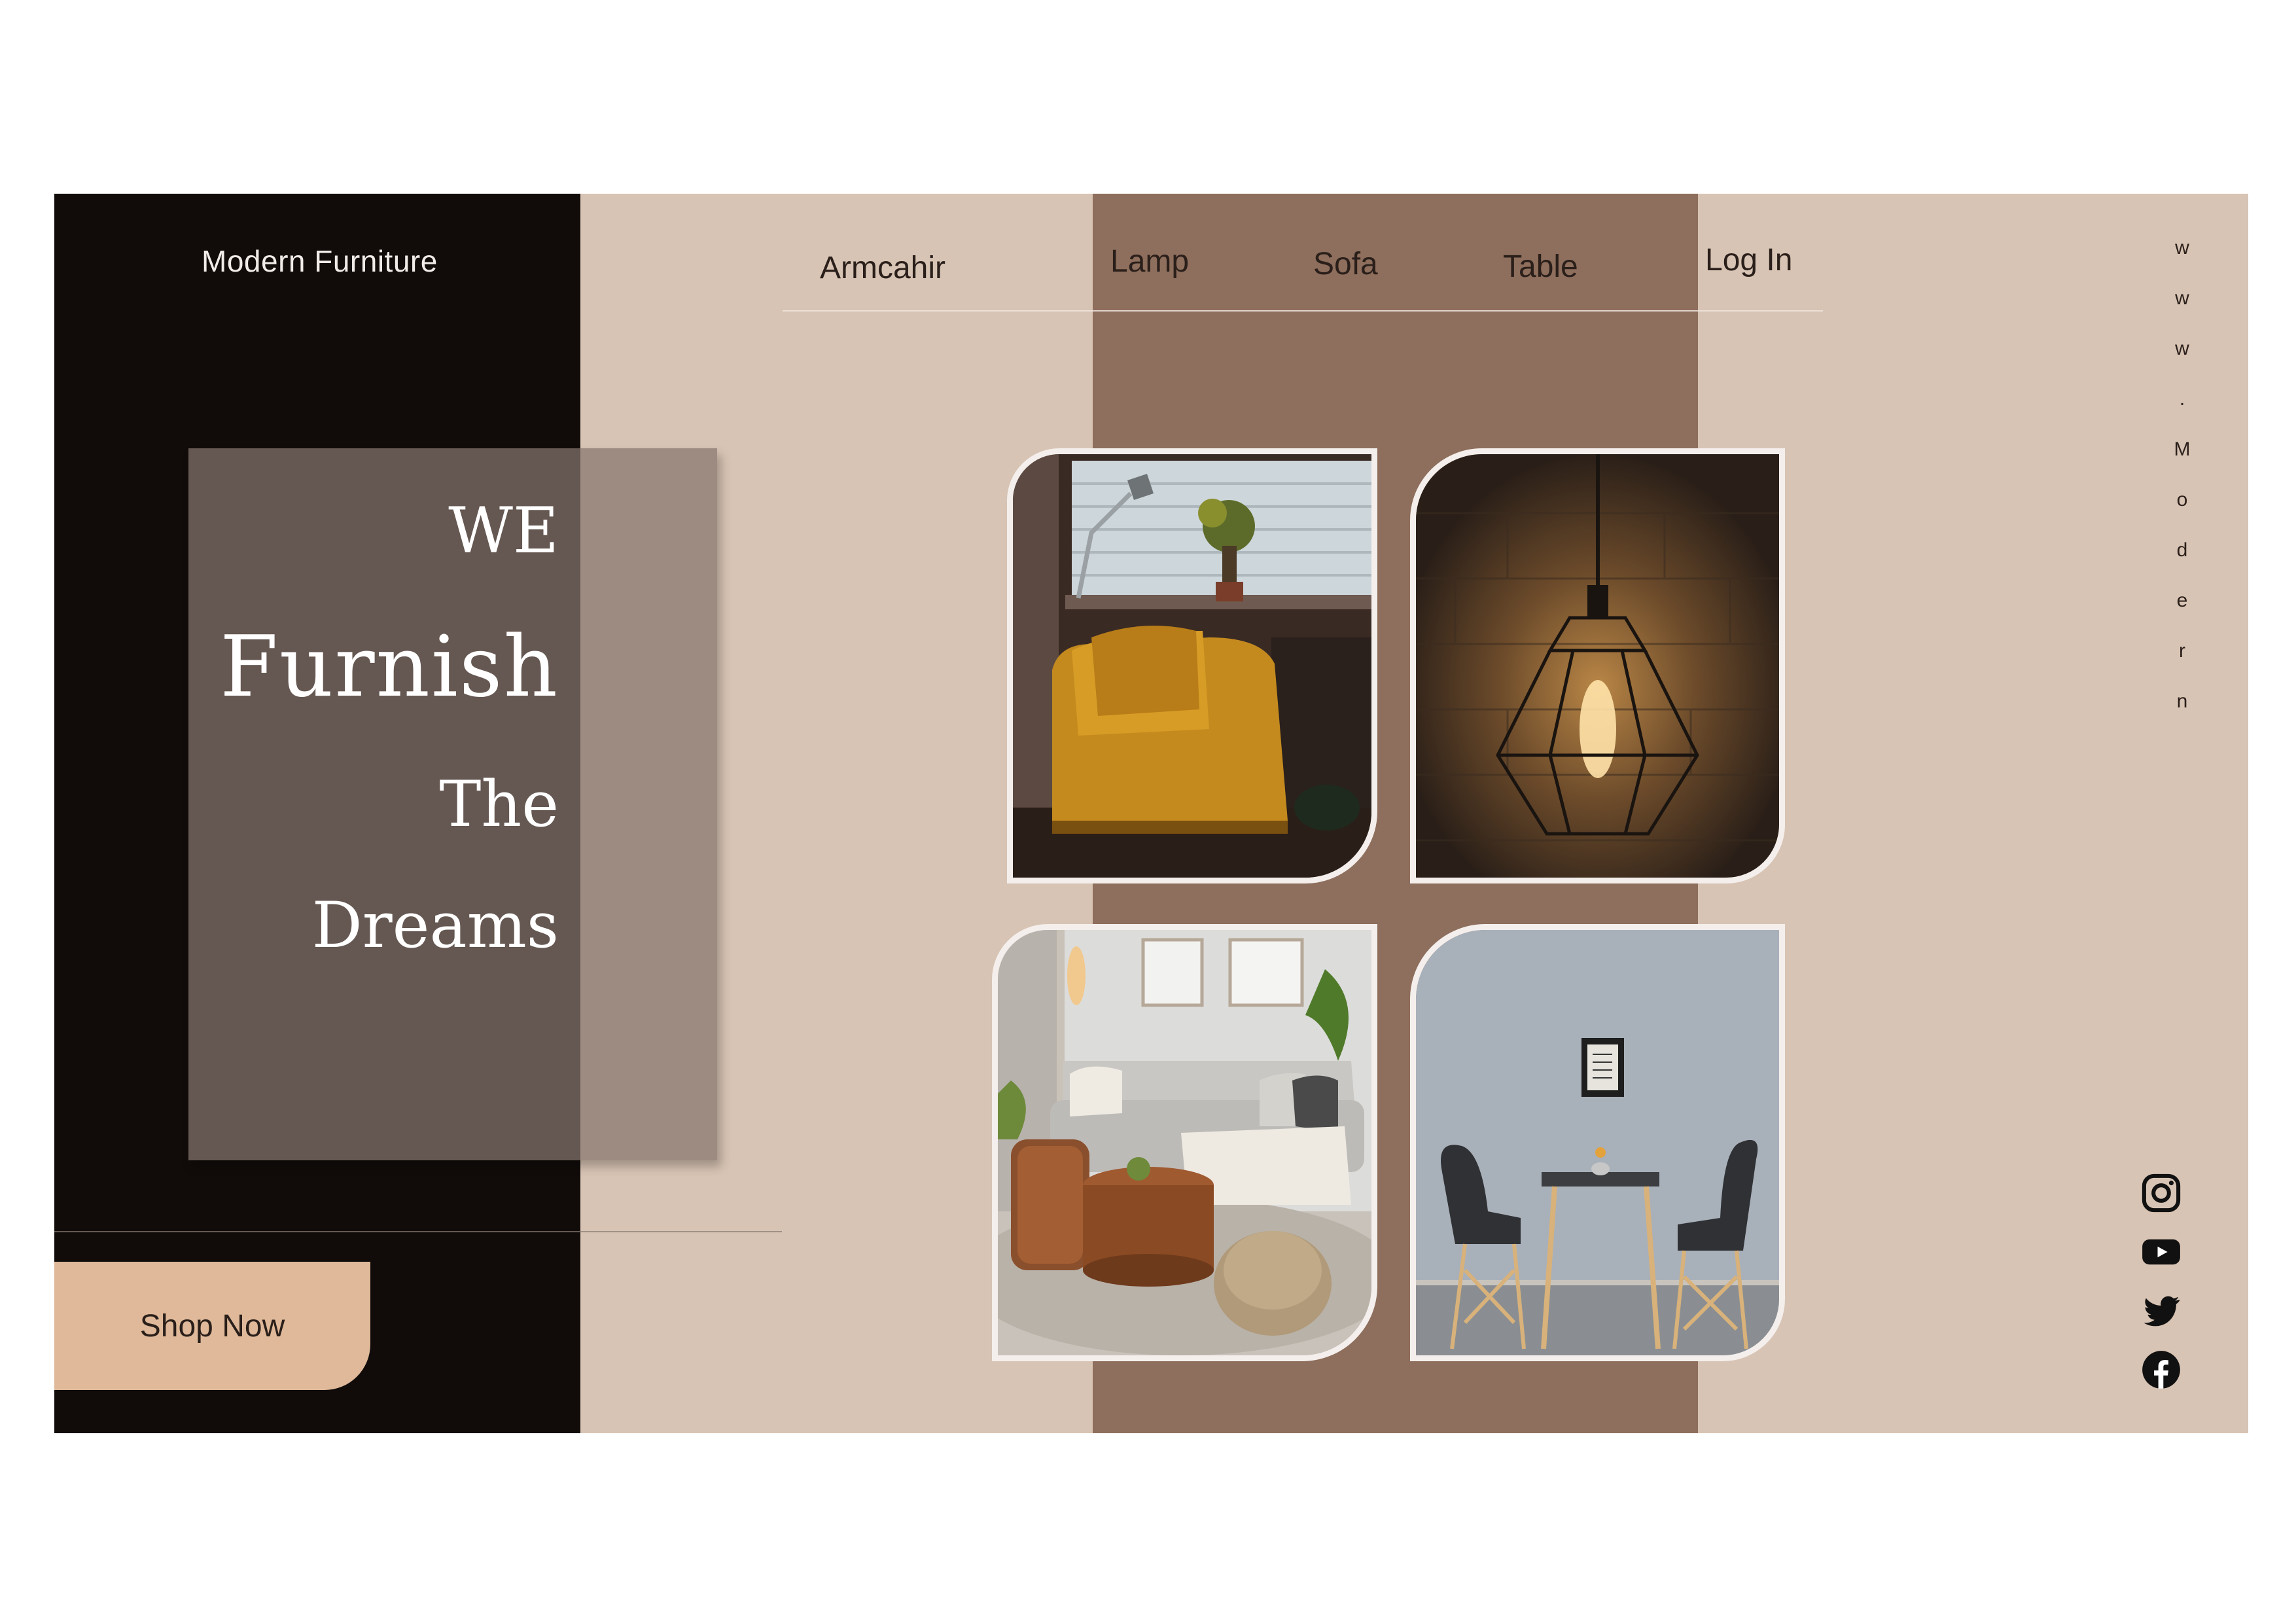 This screenshot has height=1623, width=2296. What do you see at coordinates (1748, 260) in the screenshot?
I see `login-link: Log In` at bounding box center [1748, 260].